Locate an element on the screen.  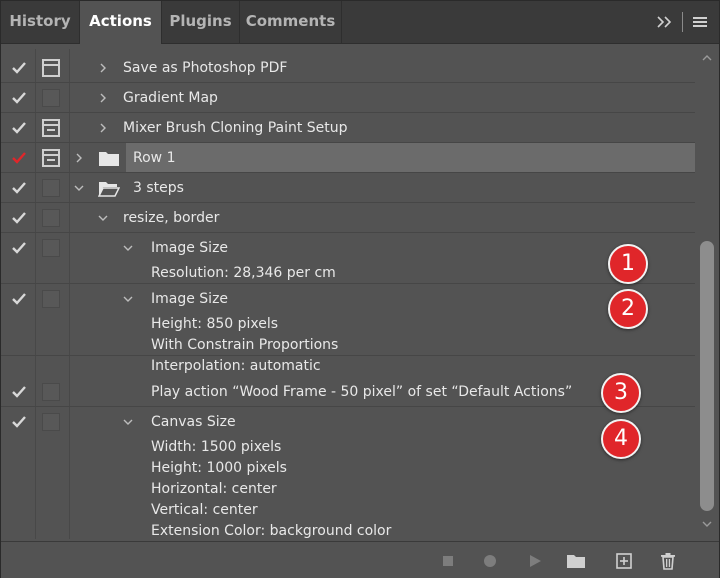
action-set-label: 3 steps is located at coordinates (158, 188).